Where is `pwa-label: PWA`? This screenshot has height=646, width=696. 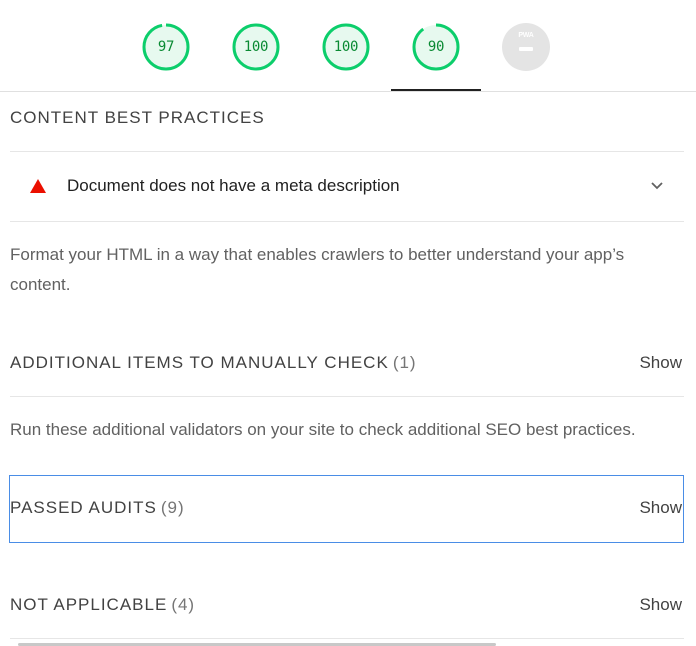
pwa-label: PWA is located at coordinates (526, 35).